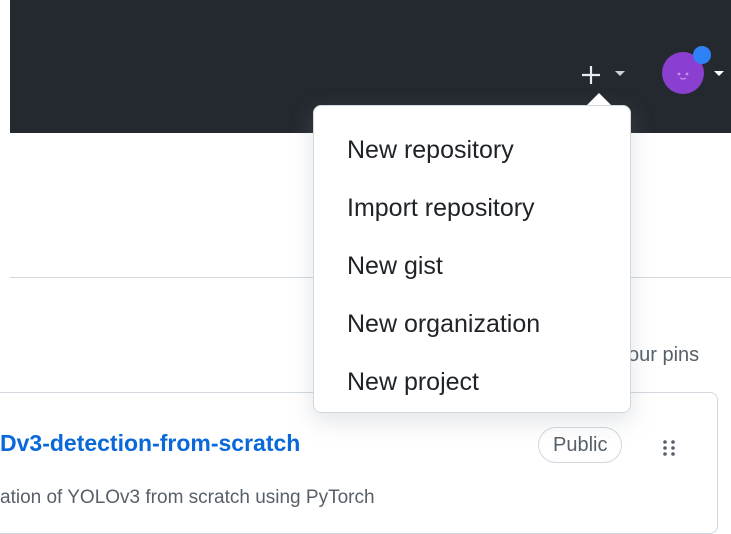 The width and height of the screenshot is (731, 534). I want to click on menu-item-new-project: New project, so click(472, 382).